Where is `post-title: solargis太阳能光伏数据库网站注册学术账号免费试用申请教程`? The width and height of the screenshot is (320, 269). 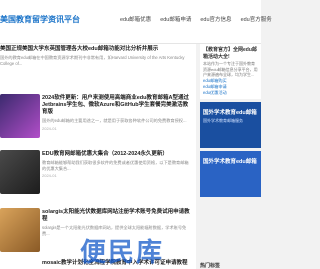 post-title: solargis太阳能光伏数据库网站注册学术账号免费试用申请教程 is located at coordinates (117, 216).